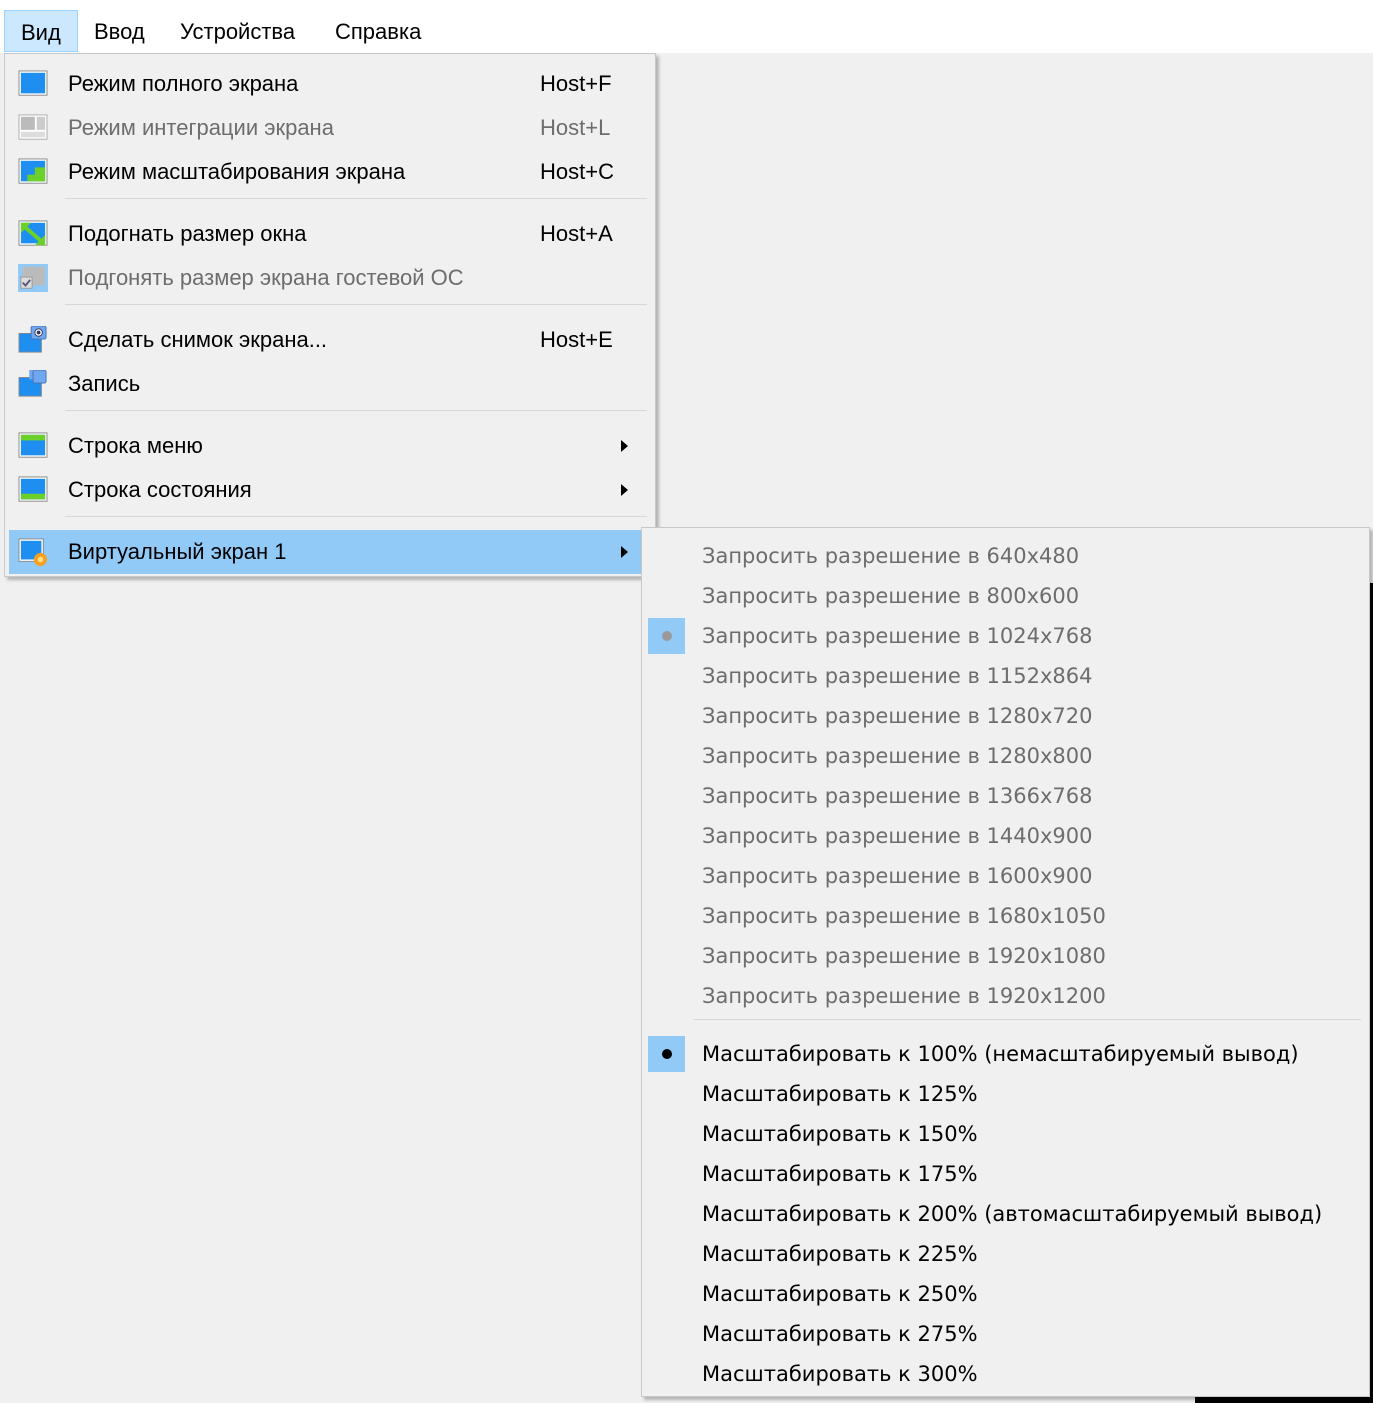 Image resolution: width=1373 pixels, height=1403 pixels. Describe the element at coordinates (575, 127) in the screenshot. I see `menu-item-shortcut: Host+L` at that location.